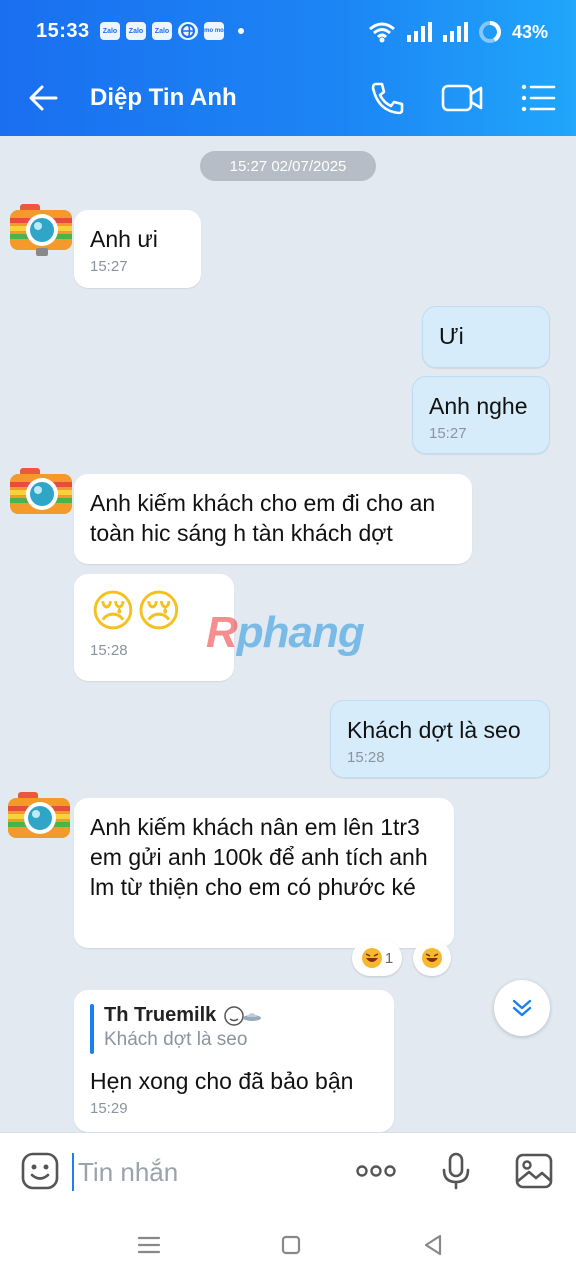  What do you see at coordinates (124, 239) in the screenshot?
I see `message-text: Anh ưi` at bounding box center [124, 239].